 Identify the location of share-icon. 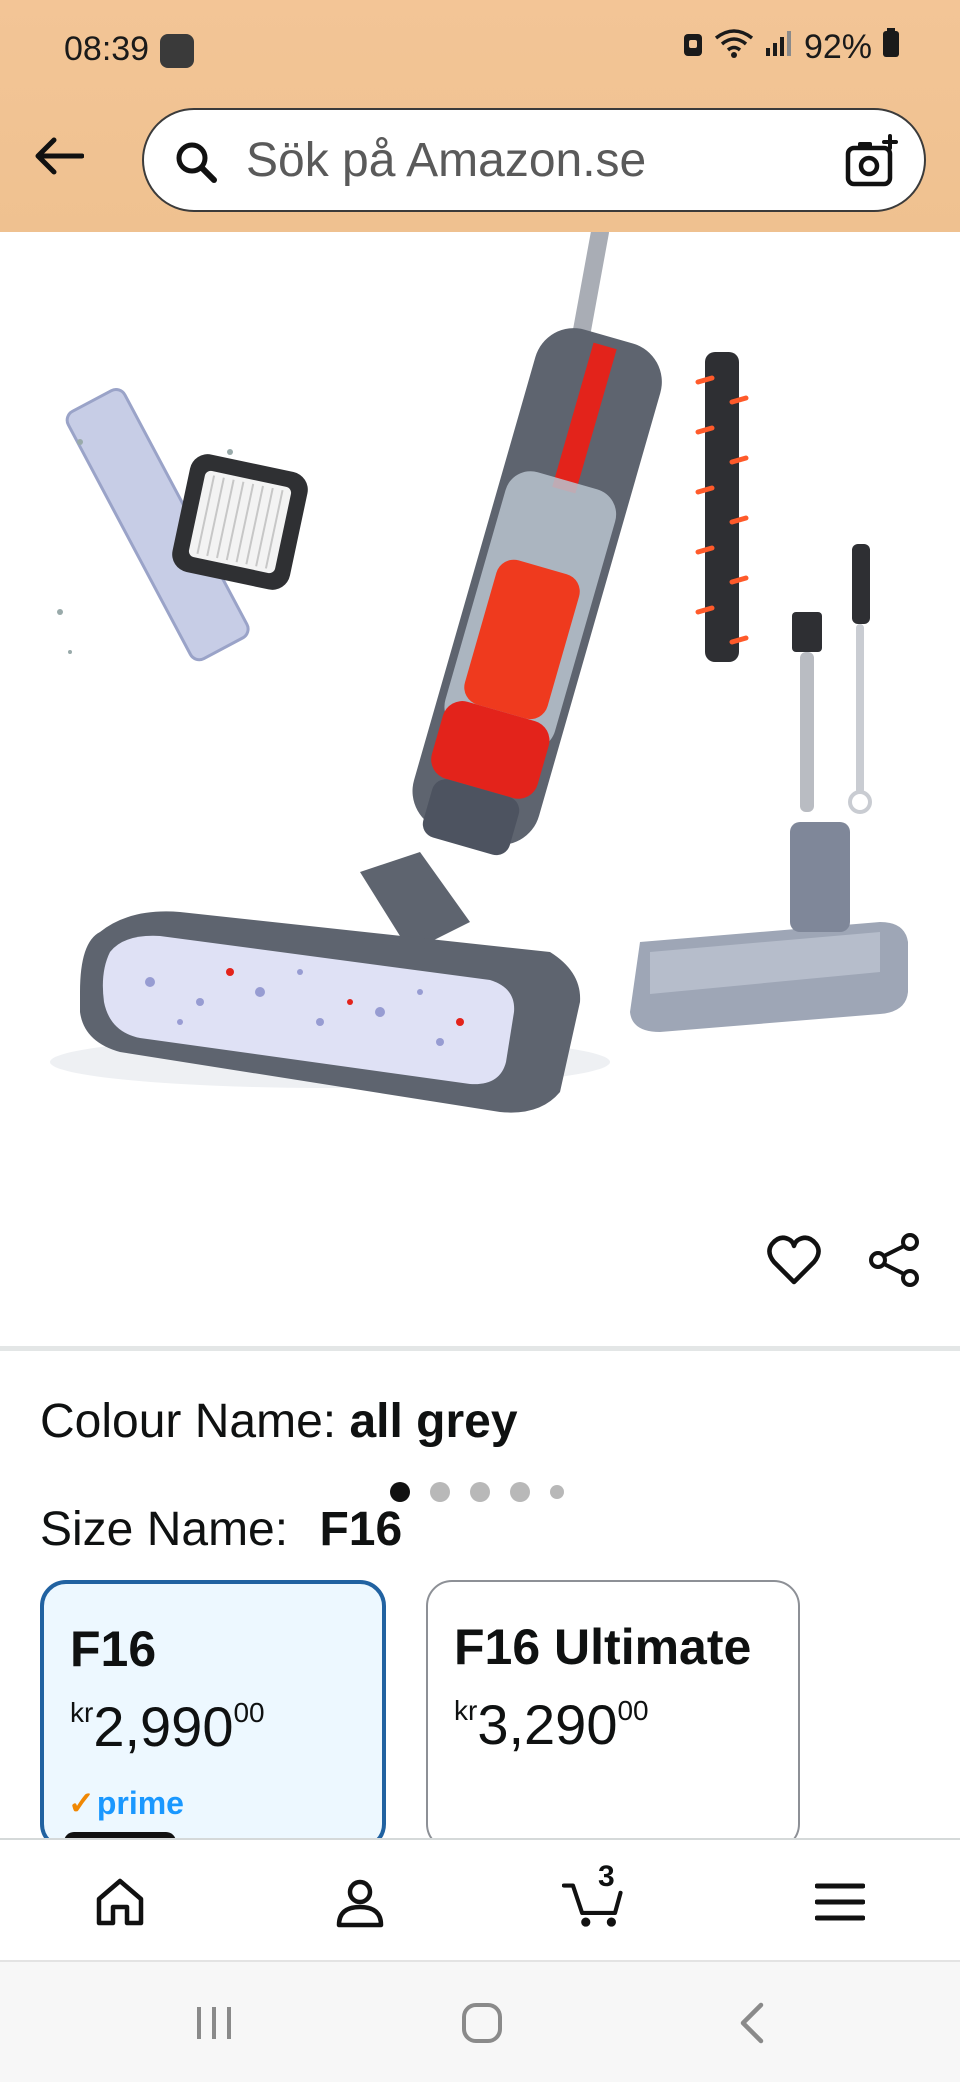
(894, 1262).